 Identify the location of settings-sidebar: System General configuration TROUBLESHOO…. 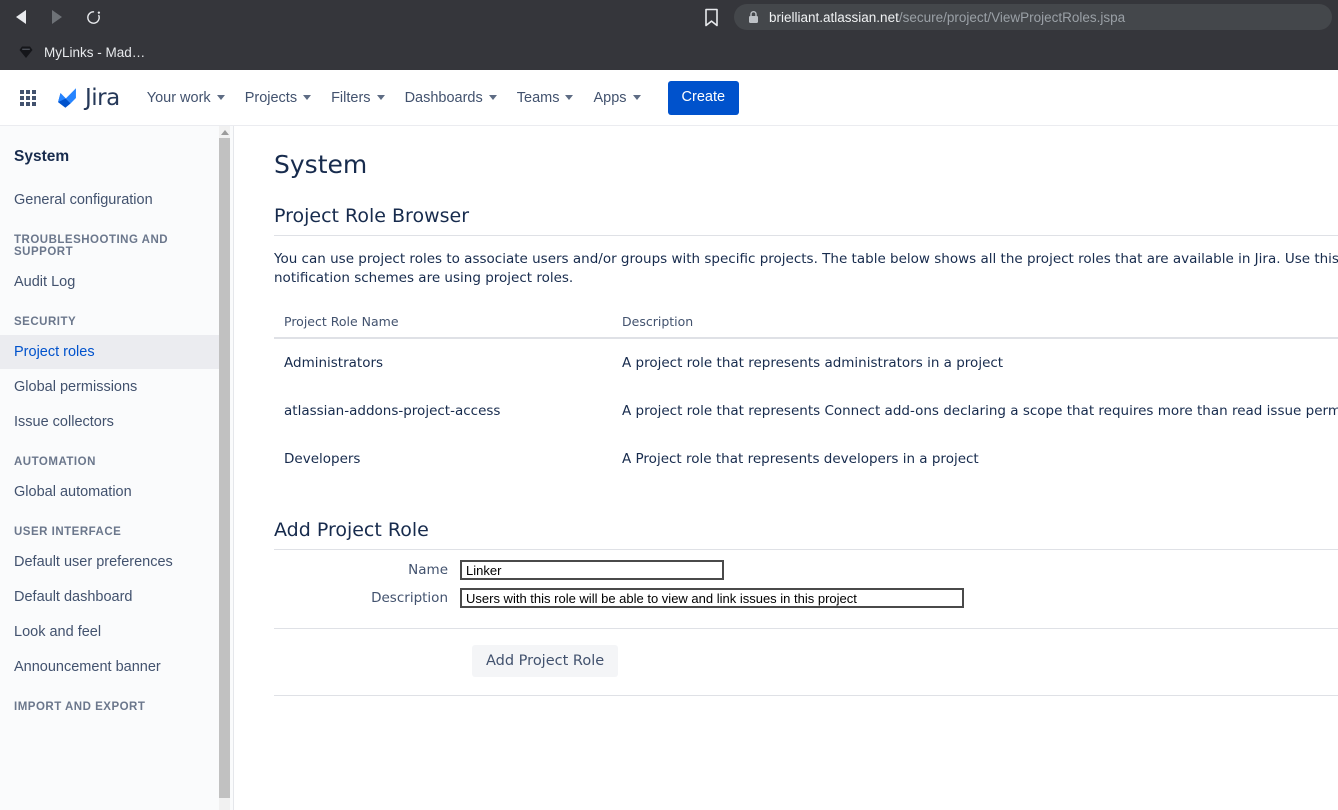
(117, 468).